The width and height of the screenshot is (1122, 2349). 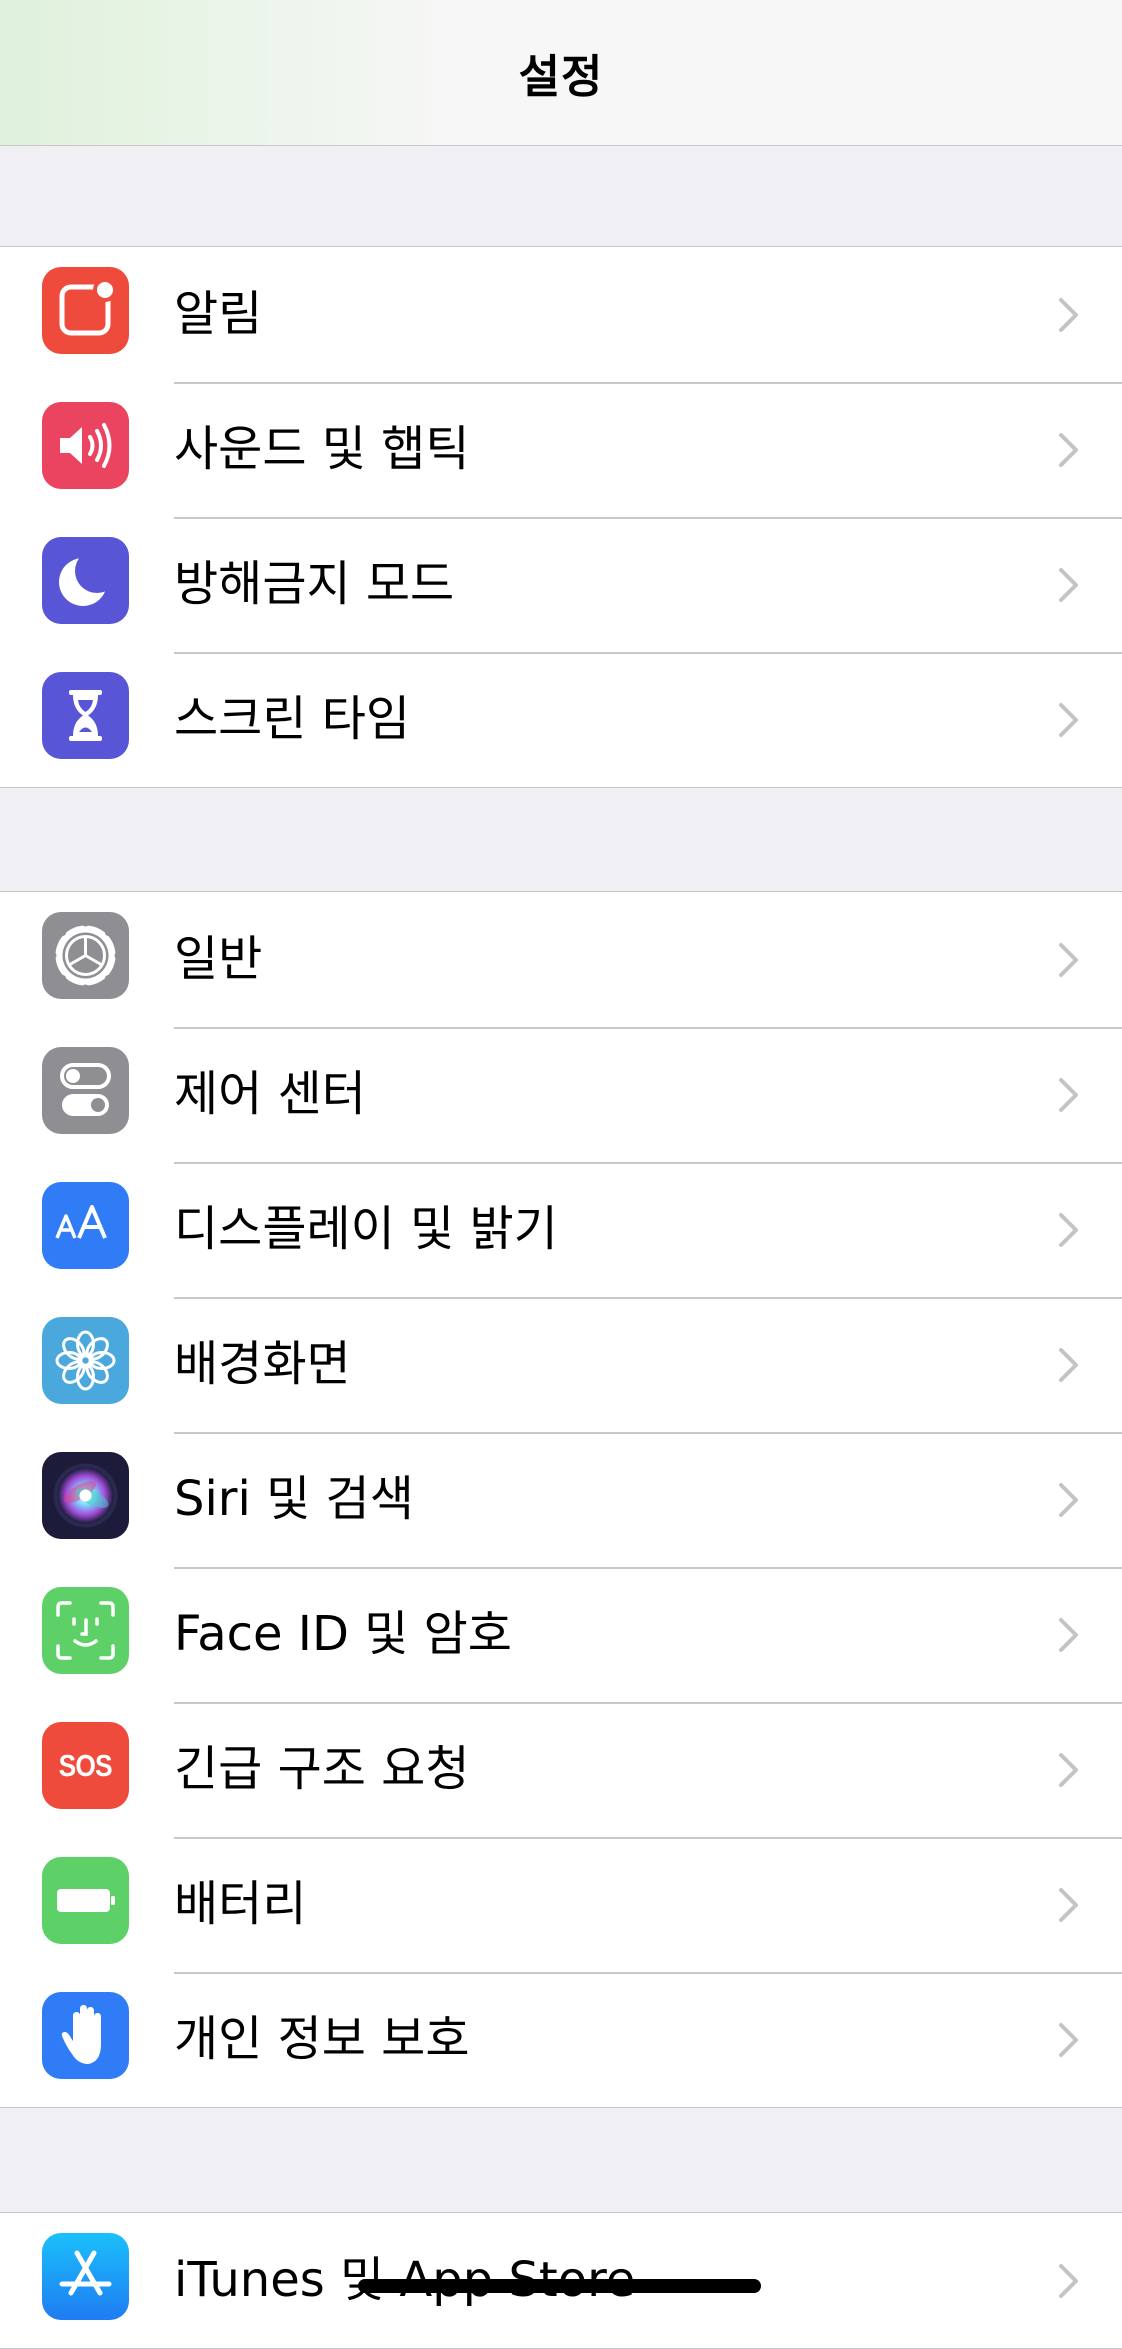 I want to click on settings-item-privacy: 개인 정보 보호, so click(x=561, y=2039).